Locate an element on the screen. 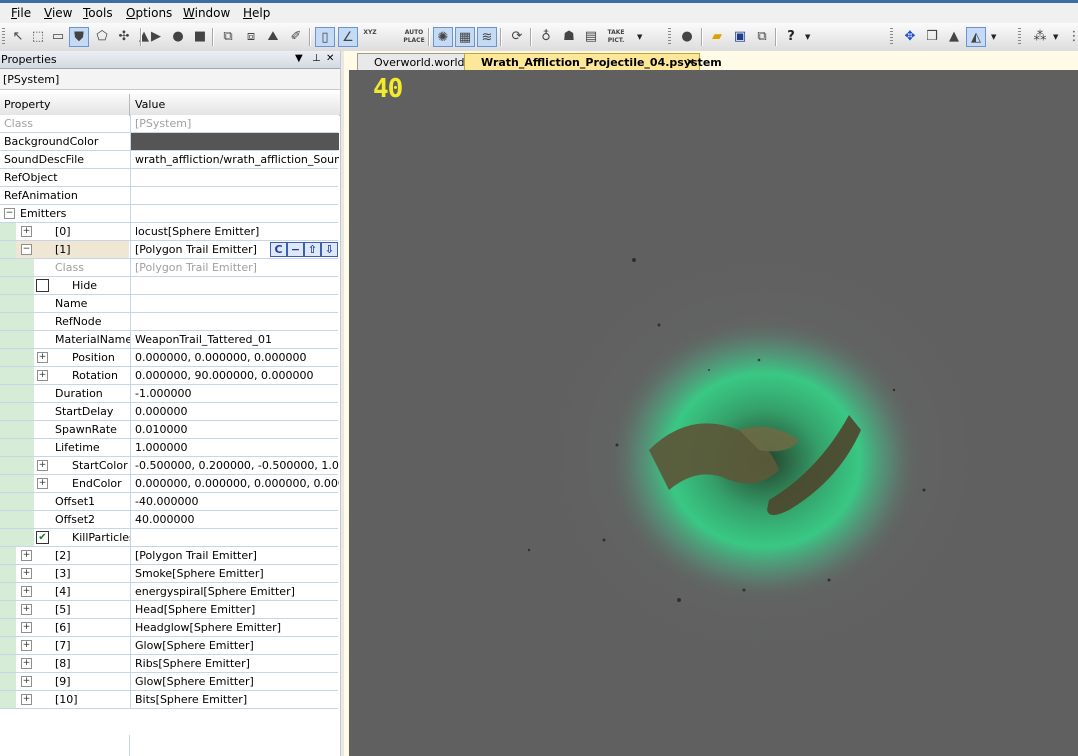  select-box-icon: ⬚ is located at coordinates (38, 37).